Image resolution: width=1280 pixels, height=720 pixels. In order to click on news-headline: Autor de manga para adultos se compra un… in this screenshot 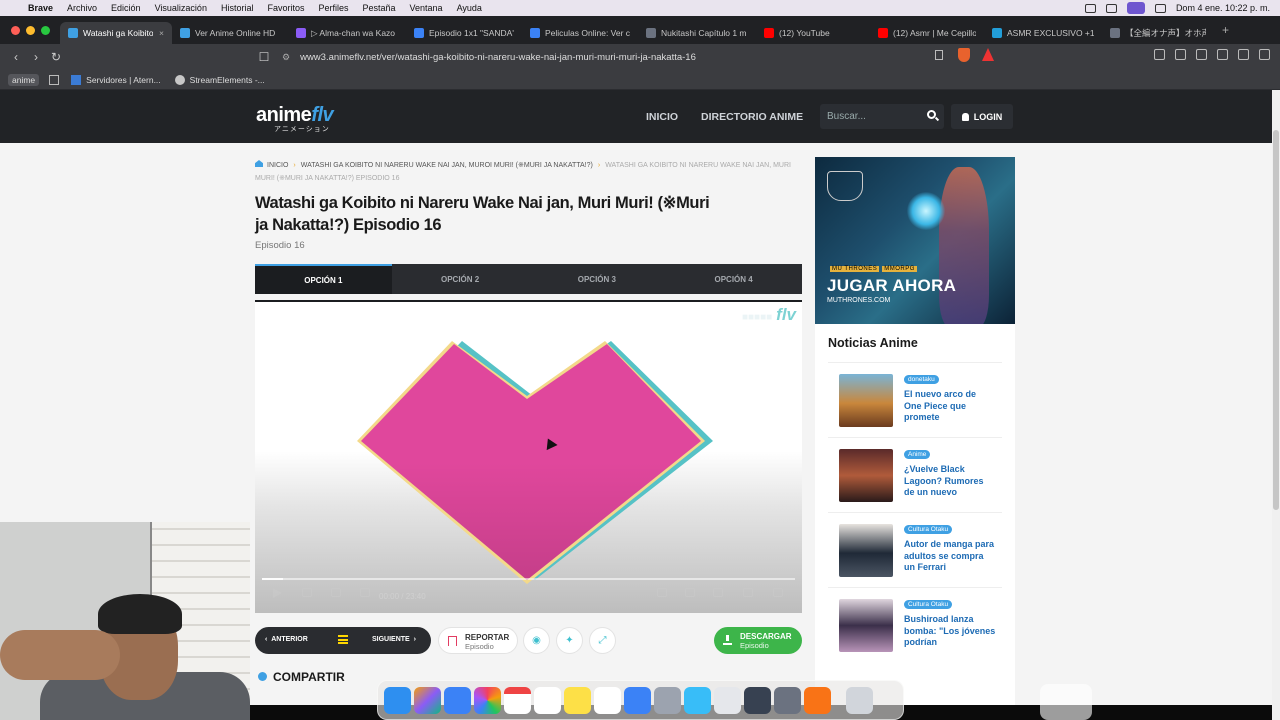, I will do `click(950, 556)`.